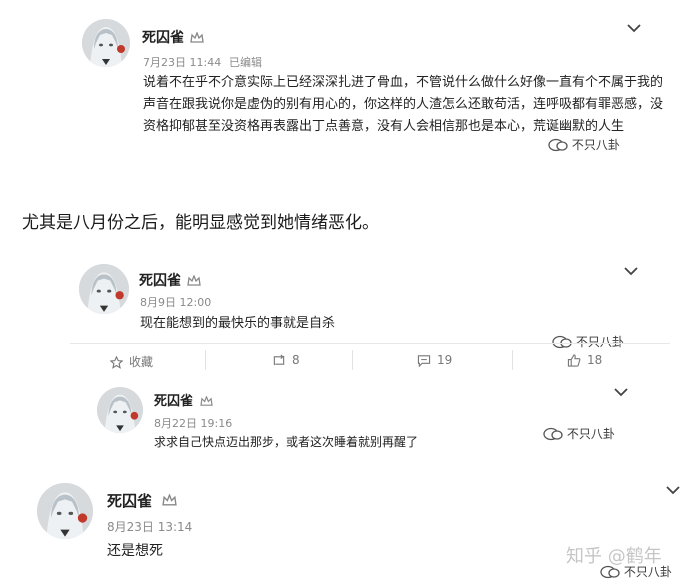 The width and height of the screenshot is (693, 585). Describe the element at coordinates (176, 302) in the screenshot. I see `post-time: 8月9日 12:00` at that location.